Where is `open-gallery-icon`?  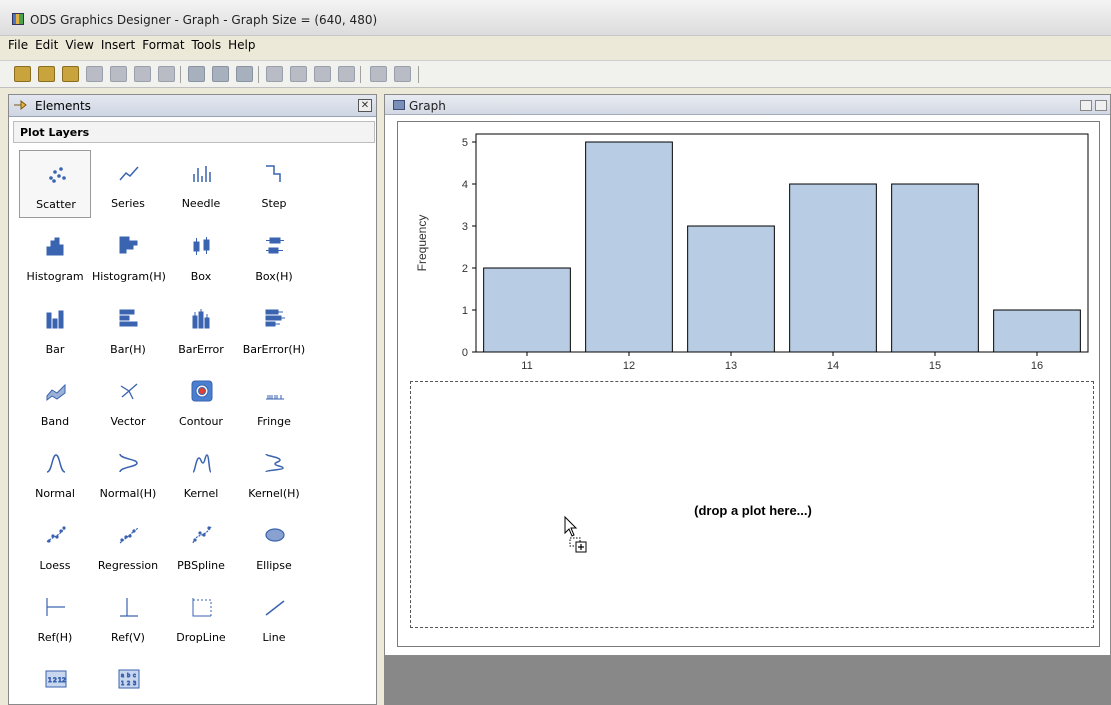 open-gallery-icon is located at coordinates (46, 74).